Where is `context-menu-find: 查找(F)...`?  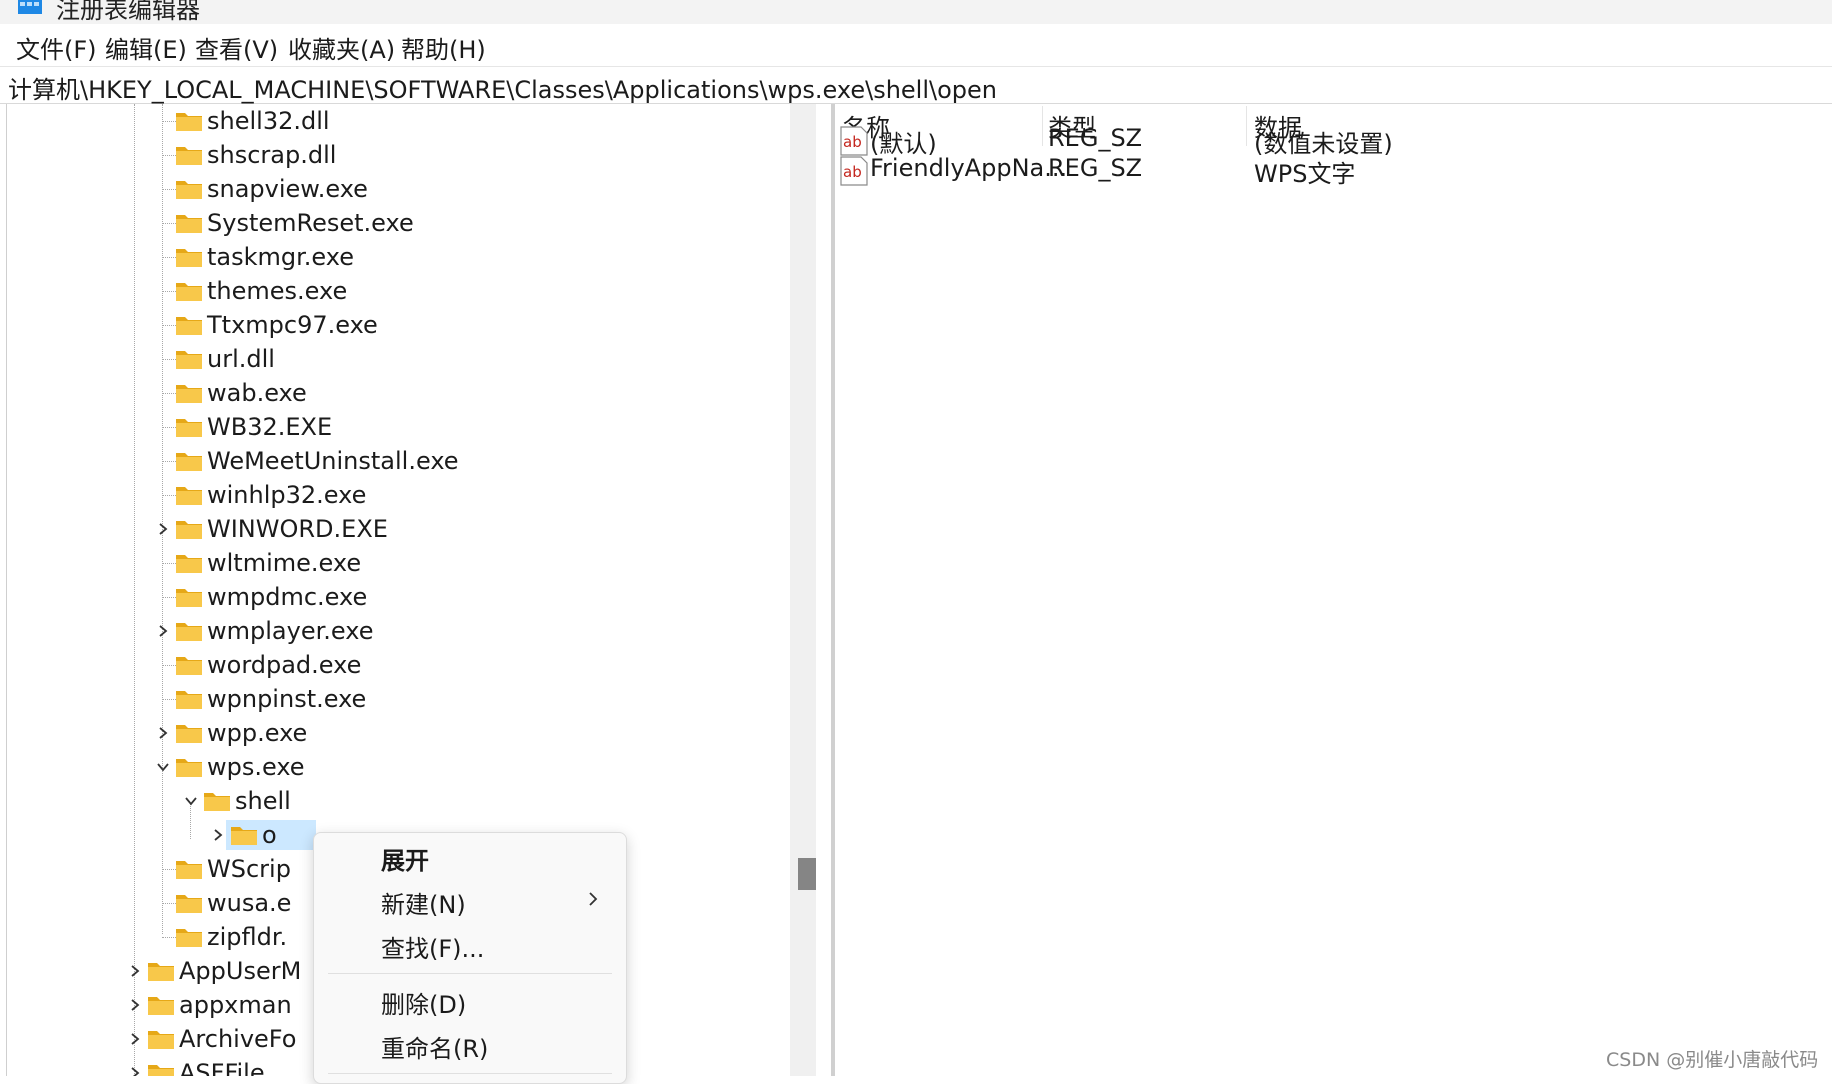
context-menu-find: 查找(F)... is located at coordinates (432, 946).